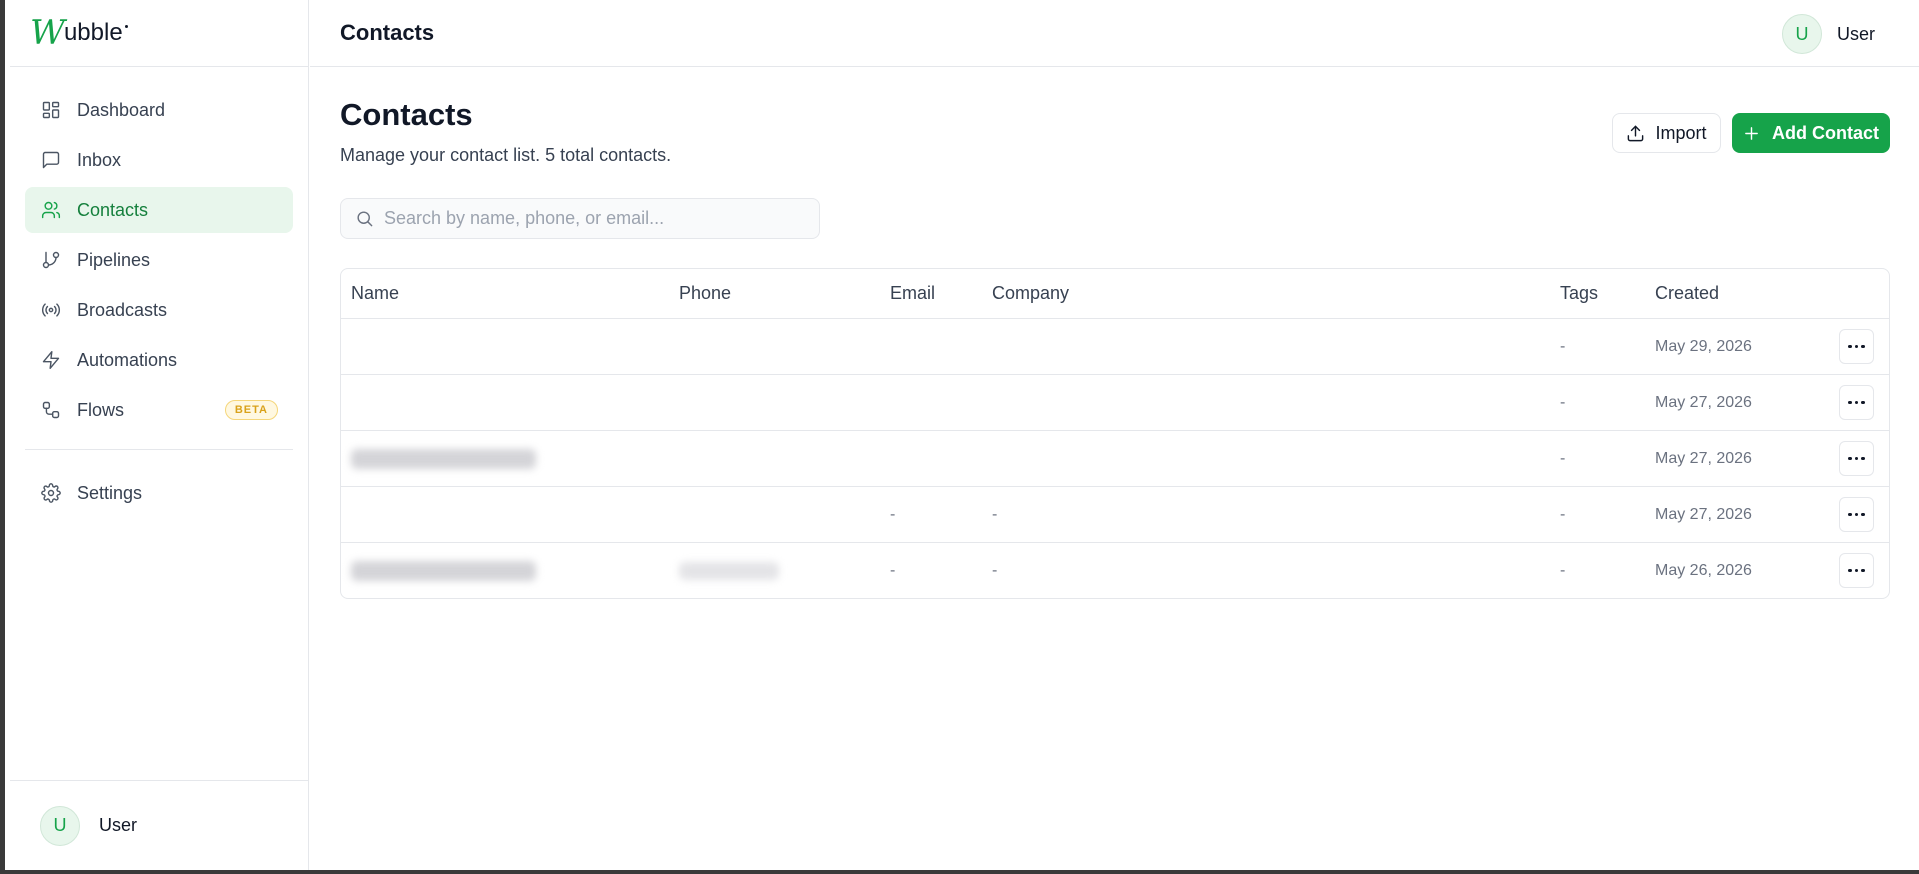 Image resolution: width=1919 pixels, height=874 pixels. I want to click on column-header-tags: Tags, so click(1579, 293).